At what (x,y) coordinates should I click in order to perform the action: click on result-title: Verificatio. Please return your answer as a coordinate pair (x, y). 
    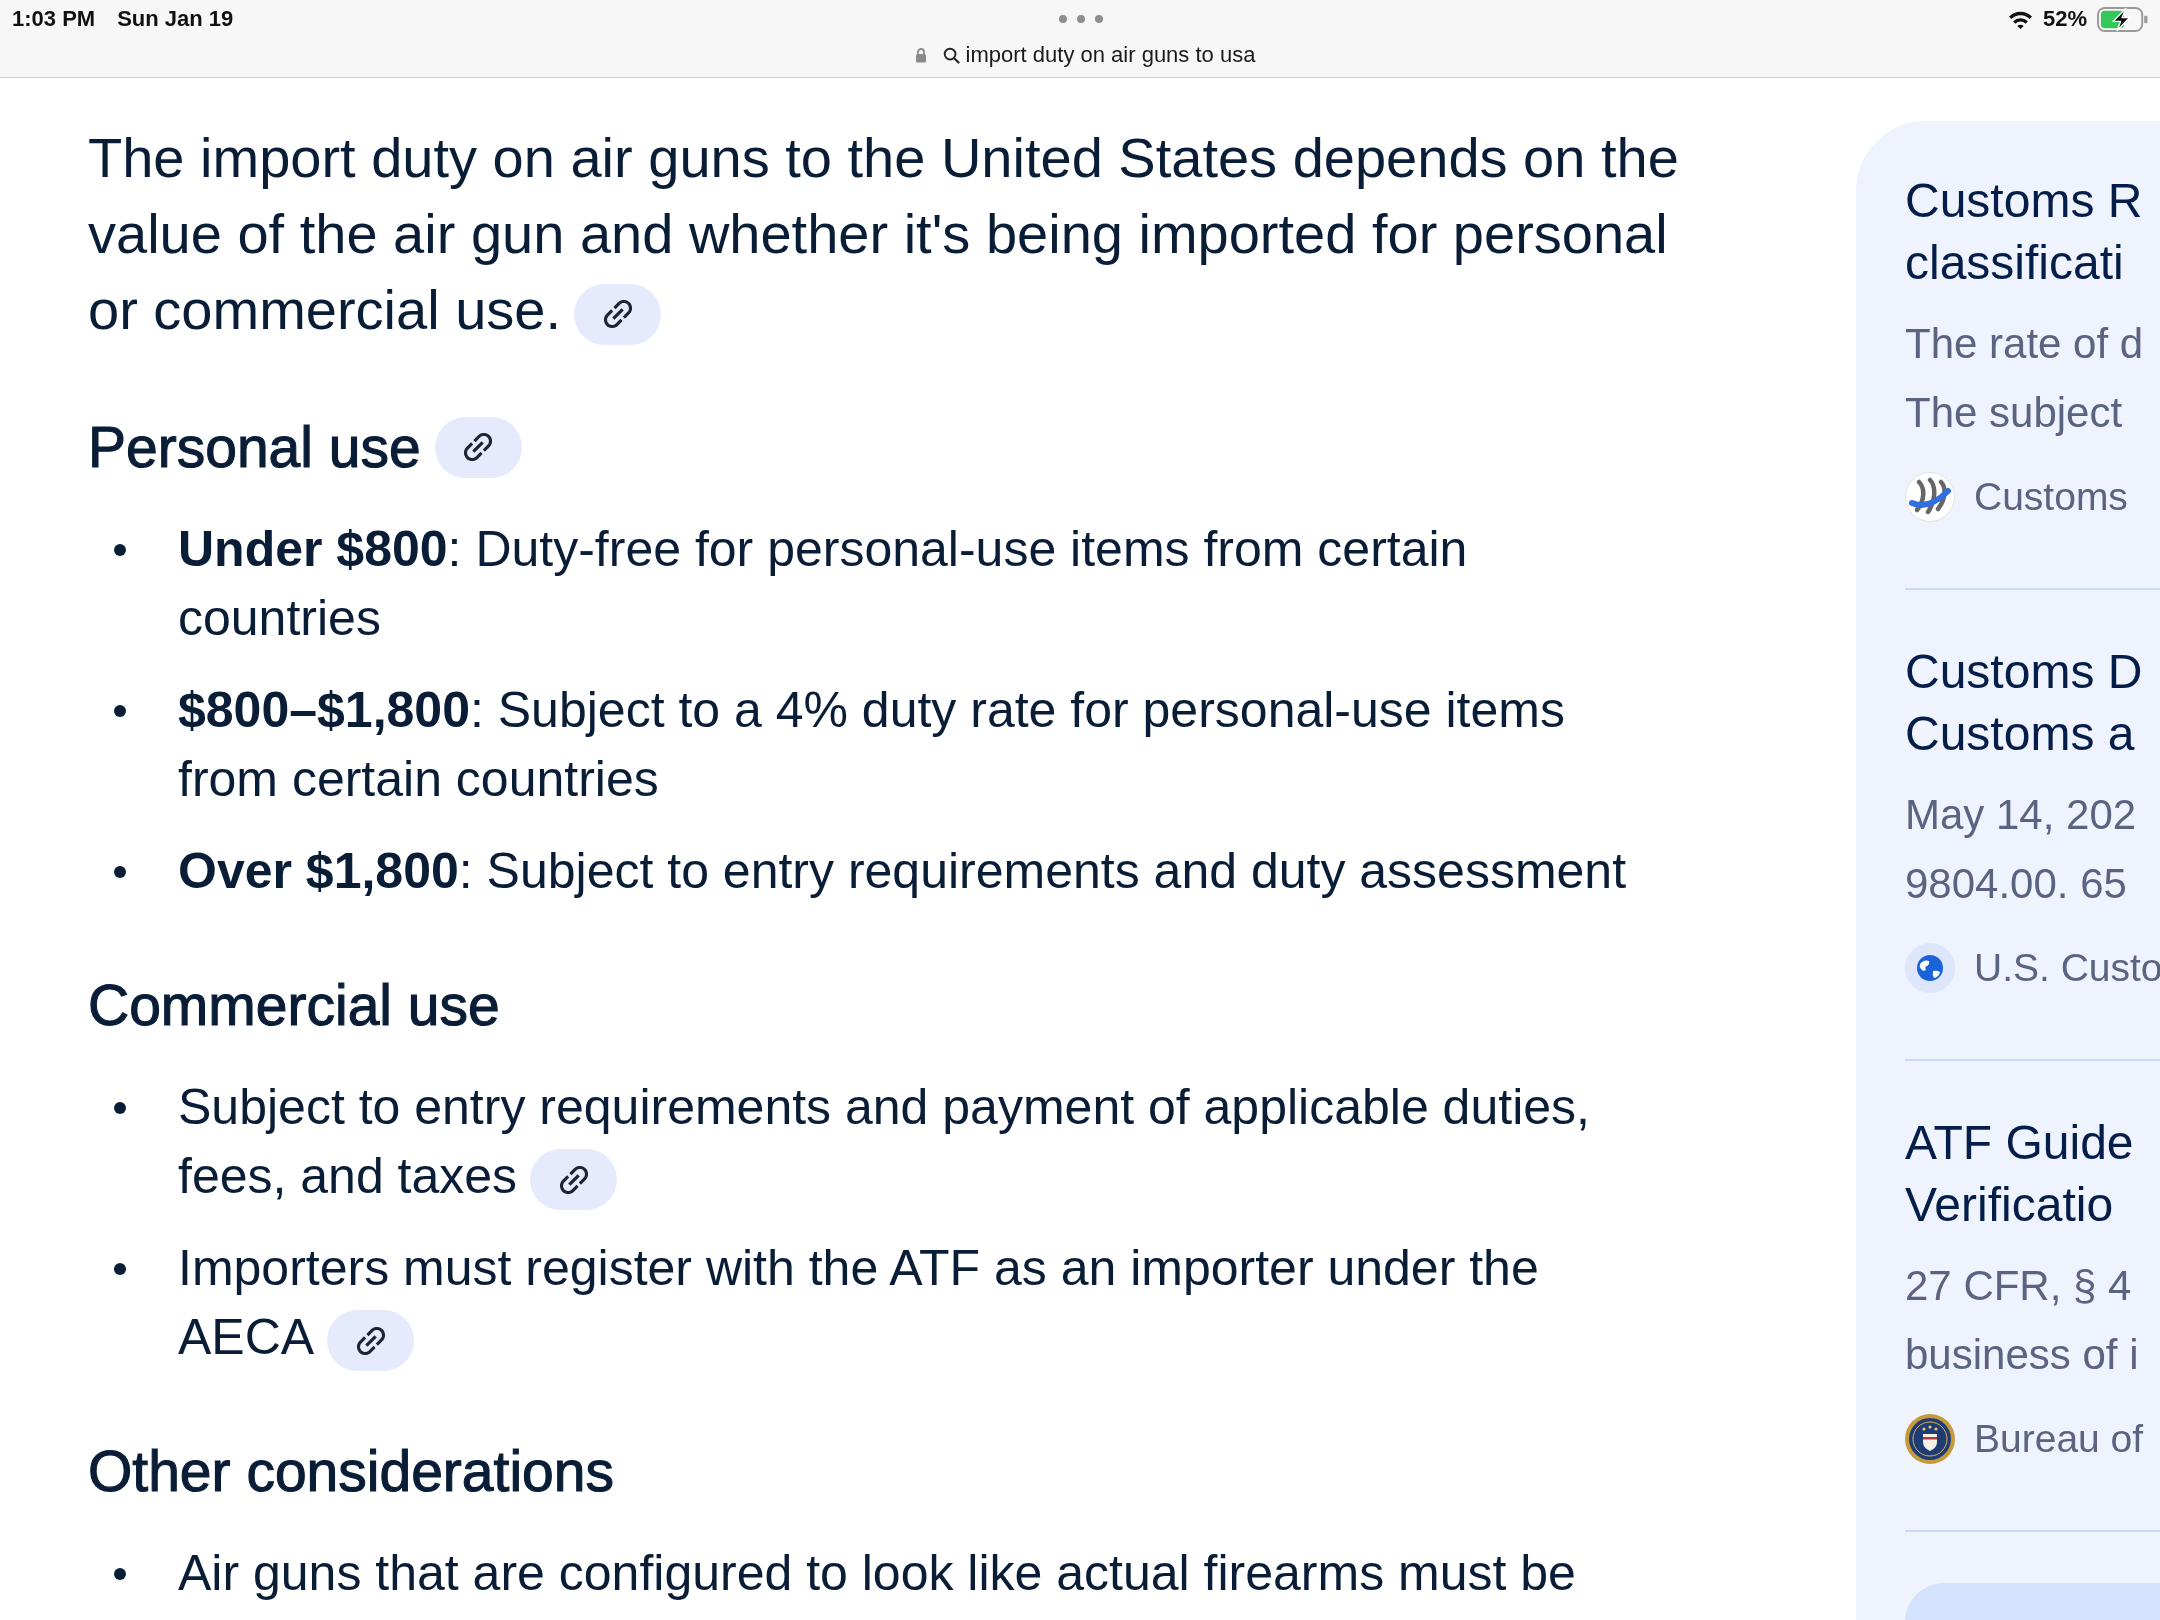
    Looking at the image, I should click on (2032, 1205).